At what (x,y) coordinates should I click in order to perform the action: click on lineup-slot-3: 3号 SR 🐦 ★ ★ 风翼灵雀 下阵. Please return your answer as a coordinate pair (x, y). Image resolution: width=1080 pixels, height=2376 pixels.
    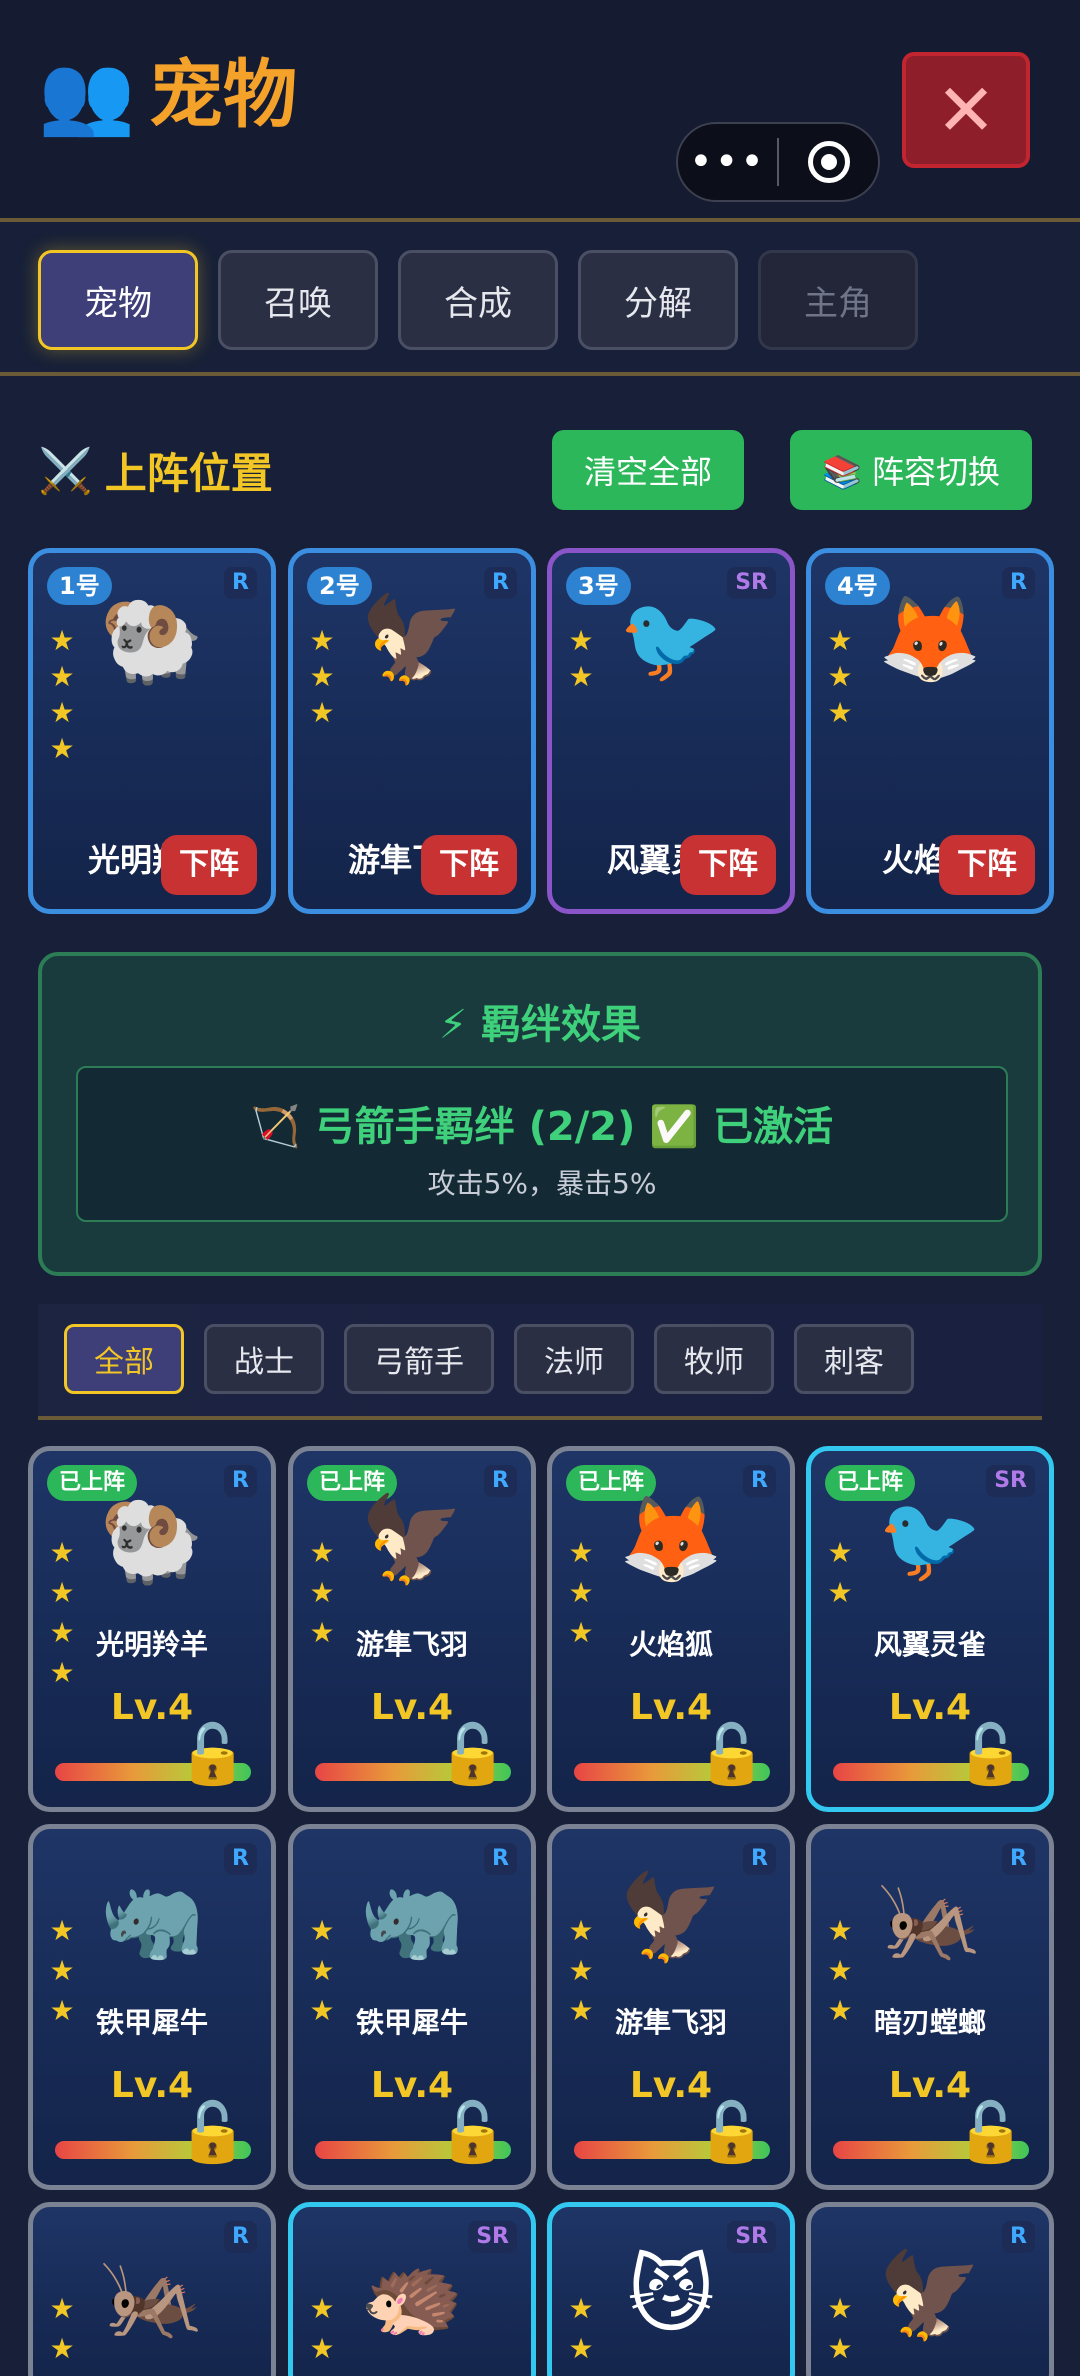
    Looking at the image, I should click on (671, 731).